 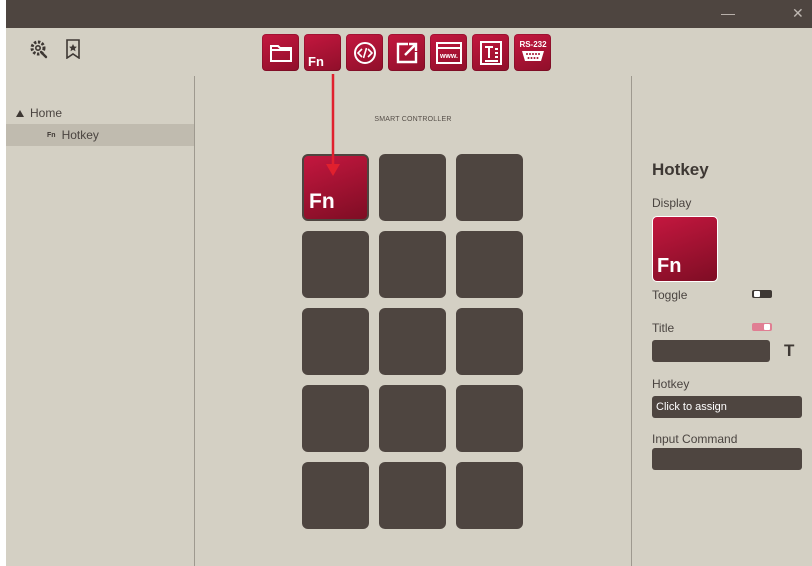 What do you see at coordinates (80, 135) in the screenshot?
I see `tree-hotkey-label: Hotkey` at bounding box center [80, 135].